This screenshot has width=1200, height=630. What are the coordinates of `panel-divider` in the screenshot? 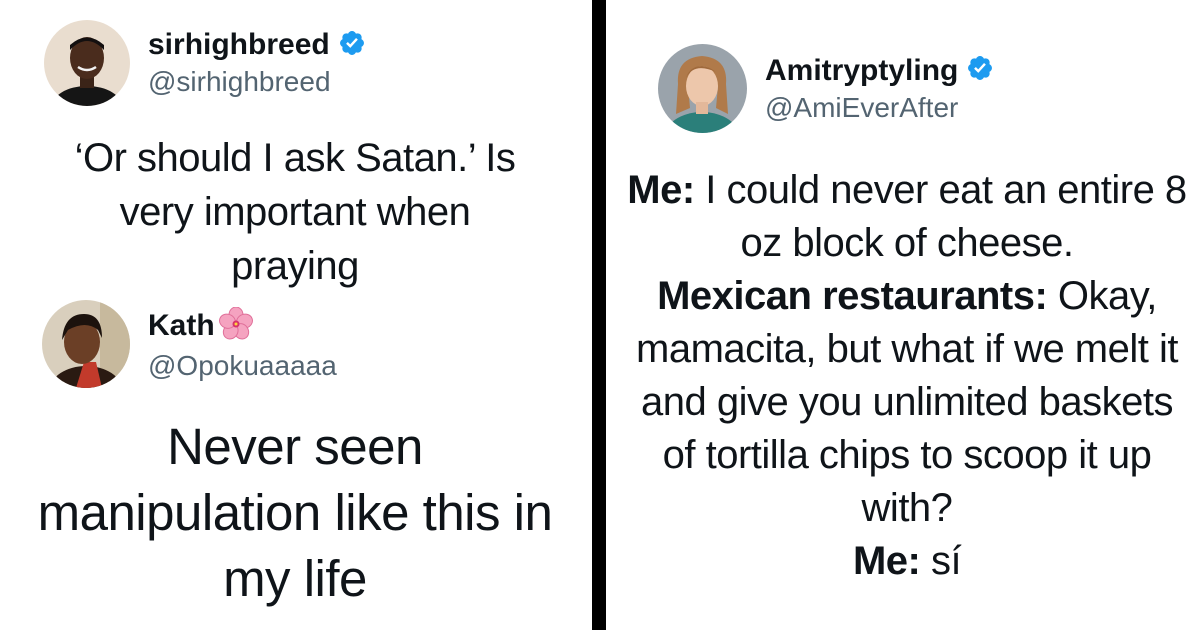 It's located at (599, 315).